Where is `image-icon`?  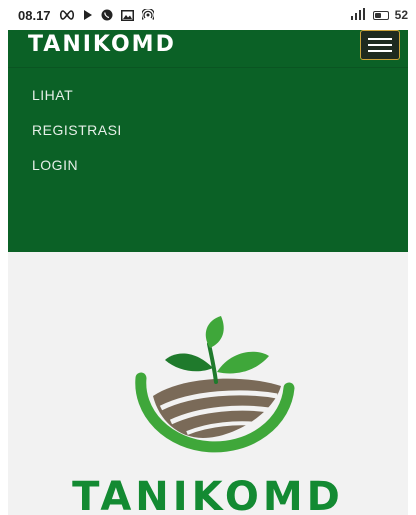 image-icon is located at coordinates (127, 15).